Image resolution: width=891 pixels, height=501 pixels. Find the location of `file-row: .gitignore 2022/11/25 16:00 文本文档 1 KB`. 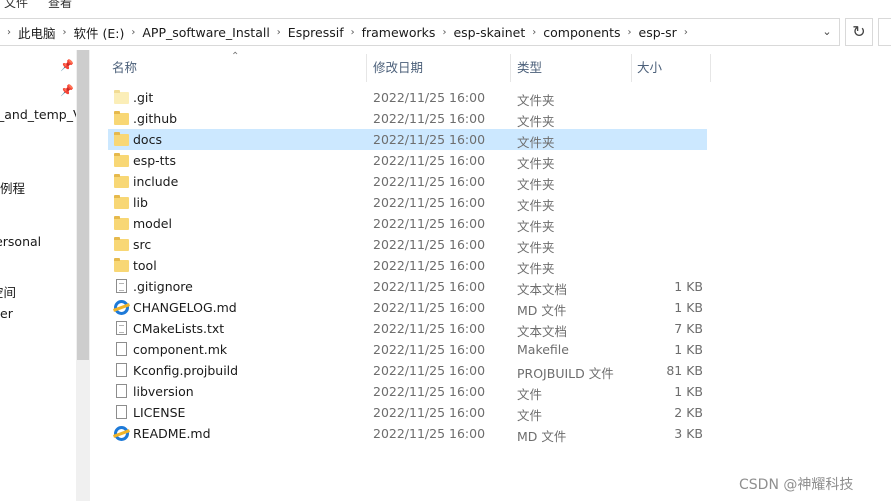

file-row: .gitignore 2022/11/25 16:00 文本文档 1 KB is located at coordinates (407, 286).